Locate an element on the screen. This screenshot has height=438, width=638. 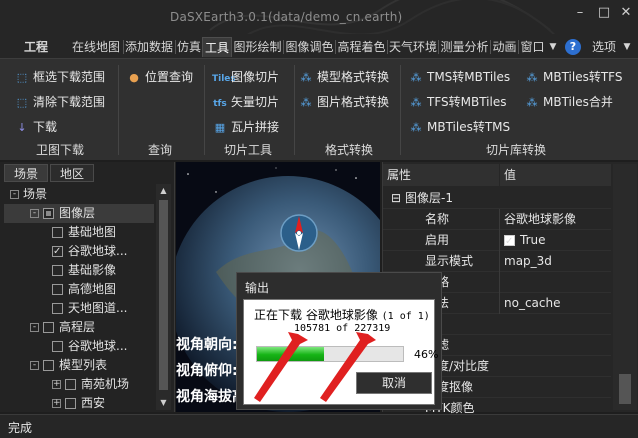
window-title: DaSXEarth3.0.1(data/demo_cn.earth) is located at coordinates (286, 17).